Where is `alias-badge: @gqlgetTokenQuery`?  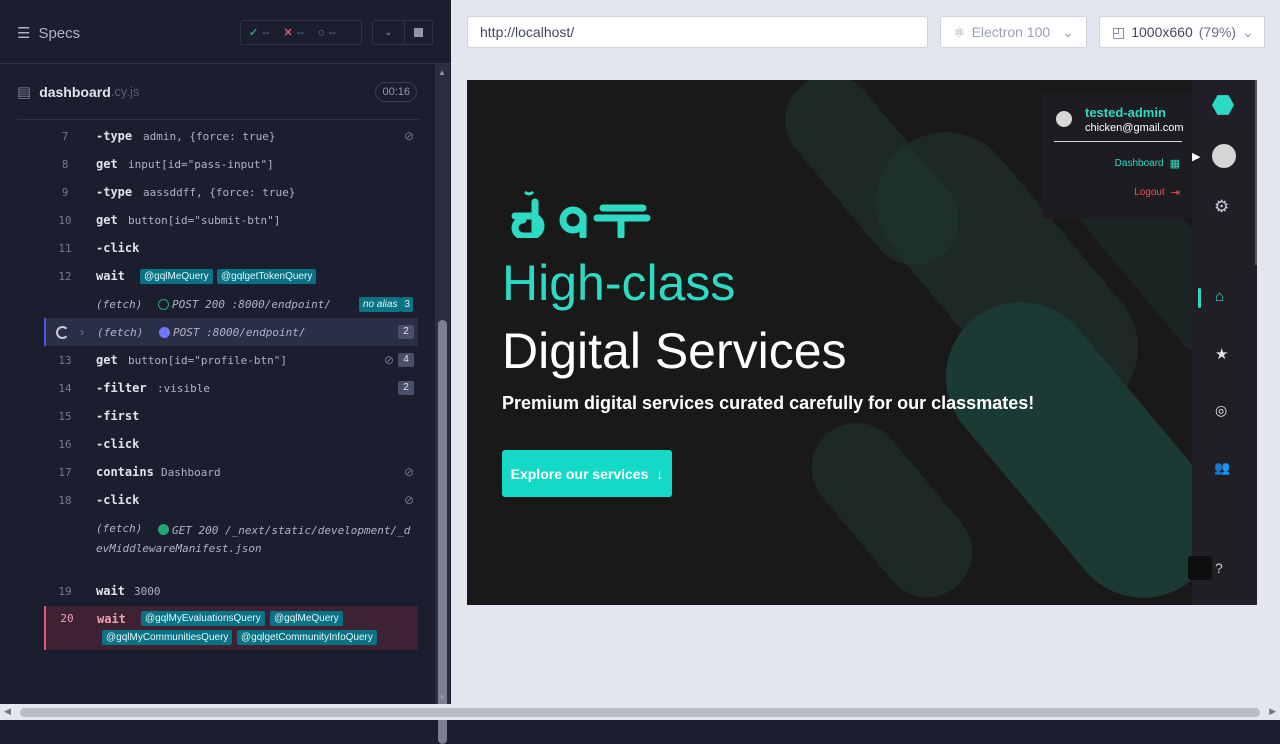
alias-badge: @gqlgetTokenQuery is located at coordinates (267, 276).